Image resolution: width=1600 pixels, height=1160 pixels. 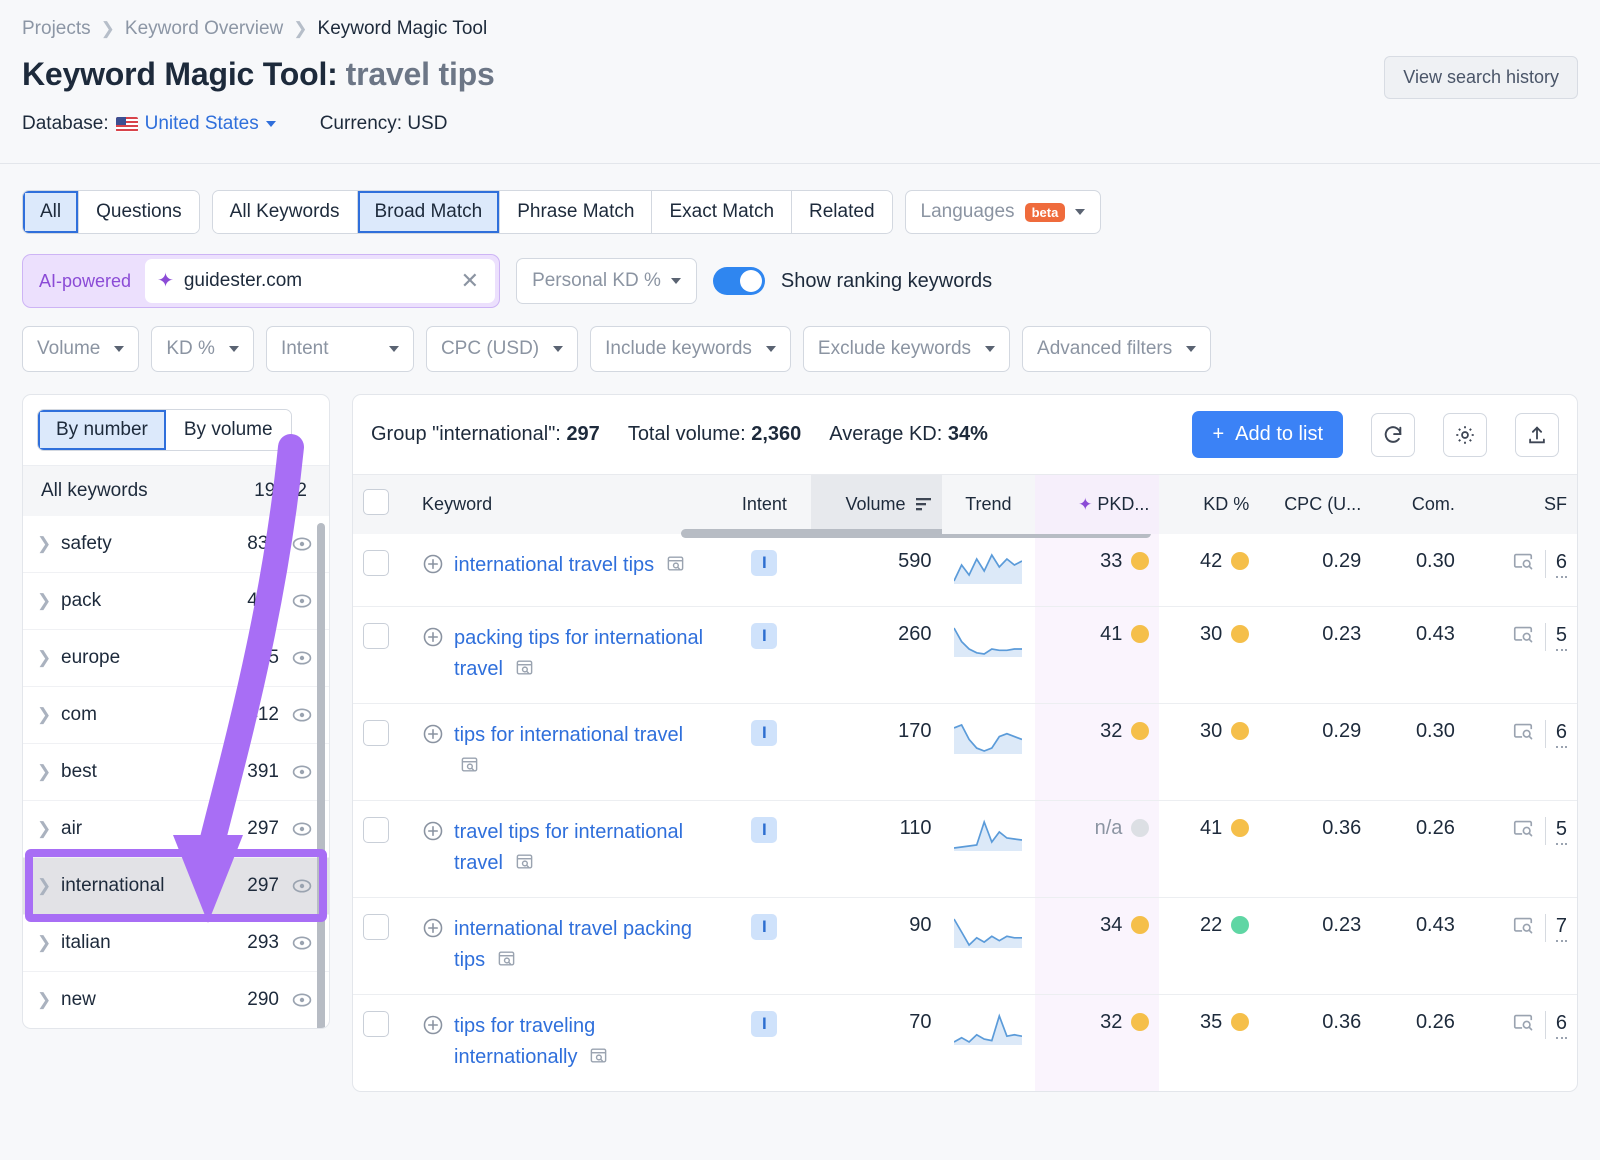 What do you see at coordinates (429, 212) in the screenshot?
I see `tab-broad-match: Broad Match` at bounding box center [429, 212].